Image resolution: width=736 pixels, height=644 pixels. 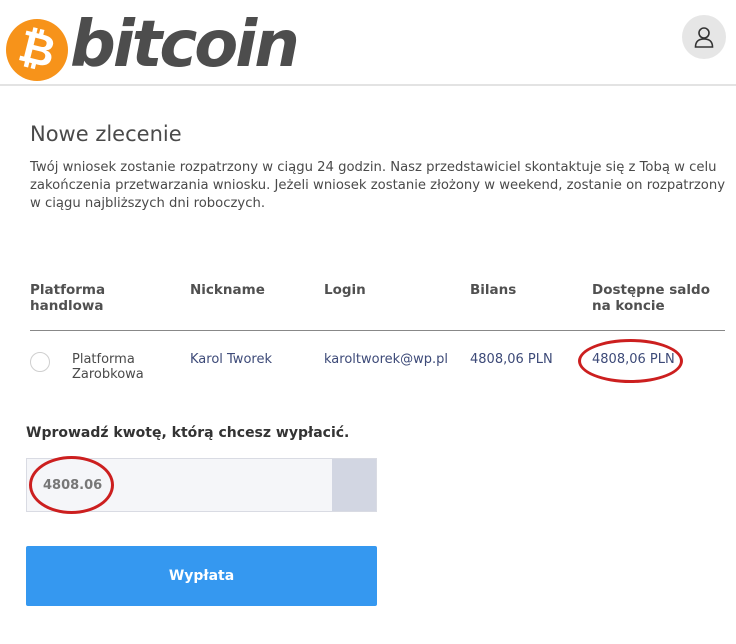 I want to click on cell-balance: 4808,06 PLN, so click(x=511, y=359).